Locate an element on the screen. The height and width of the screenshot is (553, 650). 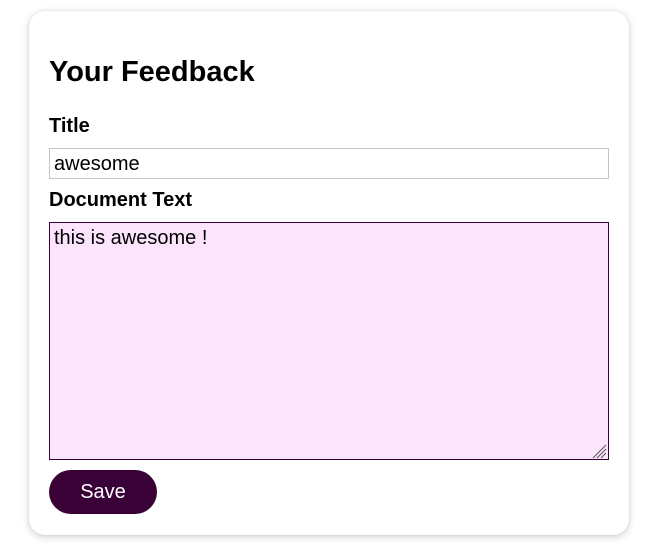
title-input is located at coordinates (329, 163).